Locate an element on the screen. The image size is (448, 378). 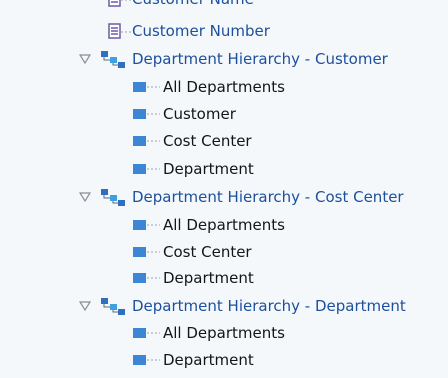
tree-item-label: Customer Number is located at coordinates (201, 31).